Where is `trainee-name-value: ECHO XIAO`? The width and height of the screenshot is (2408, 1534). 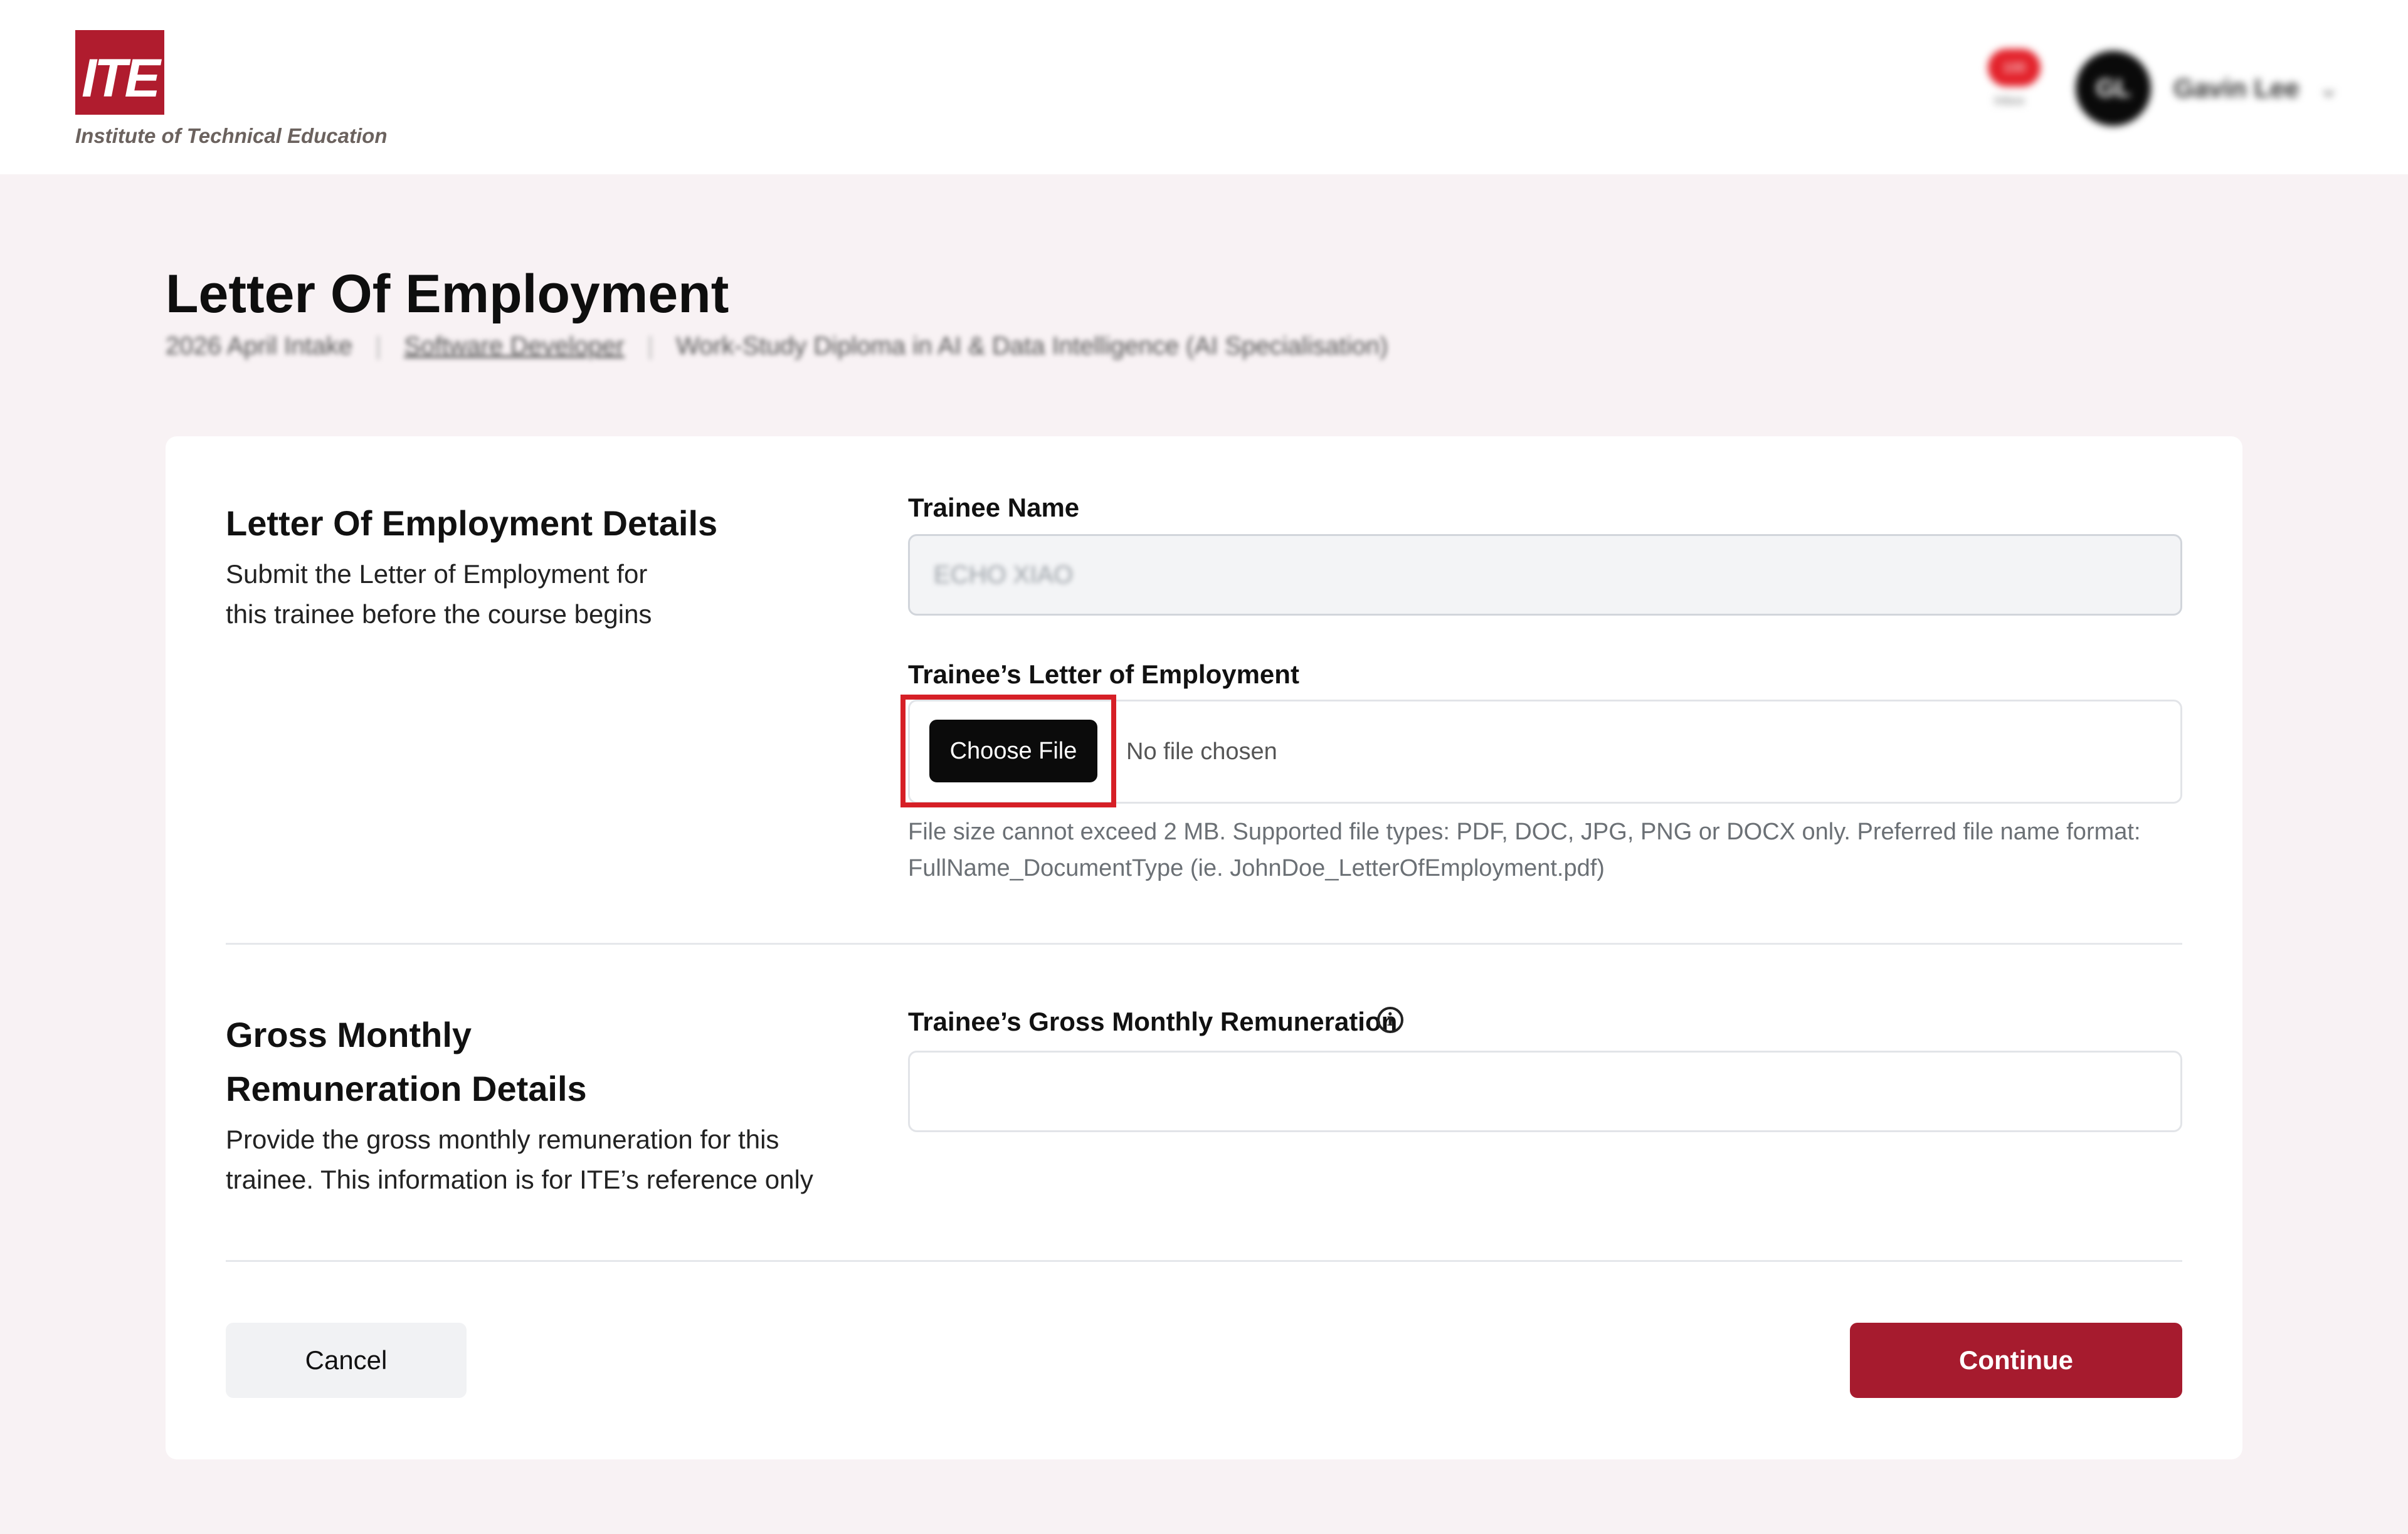 trainee-name-value: ECHO XIAO is located at coordinates (1004, 575).